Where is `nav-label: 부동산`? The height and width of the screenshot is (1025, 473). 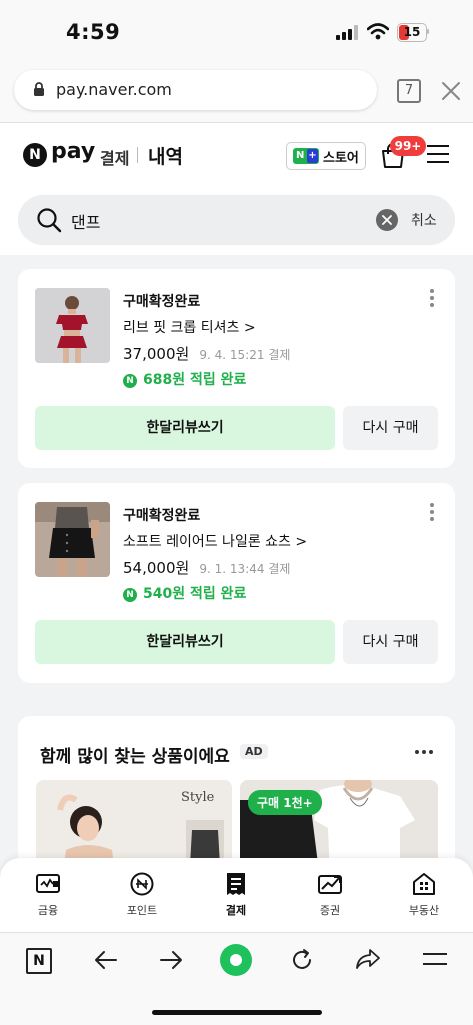 nav-label: 부동산 is located at coordinates (424, 910).